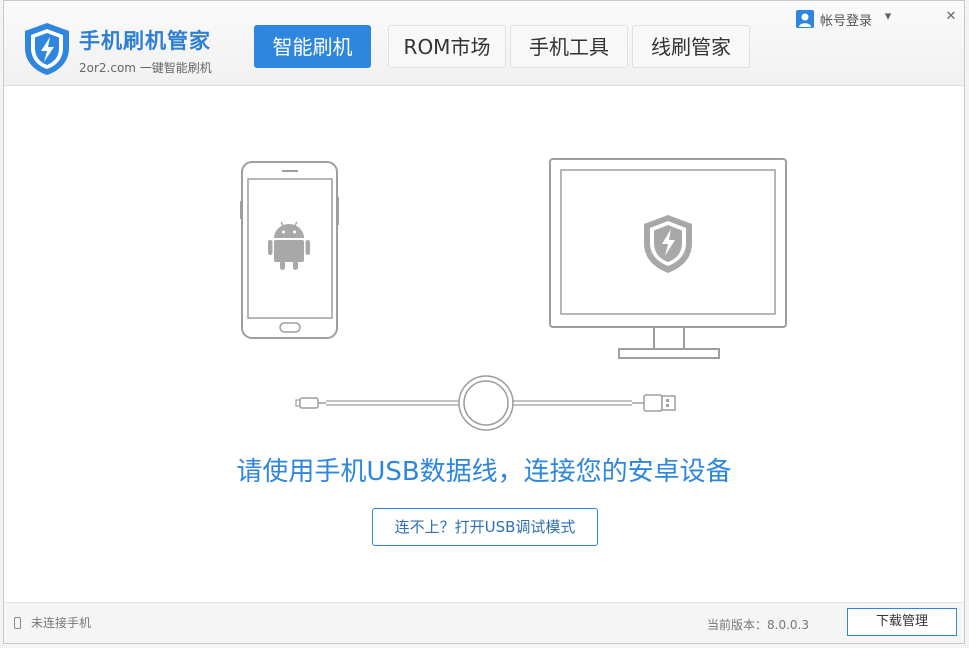 The image size is (969, 648). What do you see at coordinates (485, 527) in the screenshot?
I see `usb-debug-help-button: 连不上？打开USB调试模式` at bounding box center [485, 527].